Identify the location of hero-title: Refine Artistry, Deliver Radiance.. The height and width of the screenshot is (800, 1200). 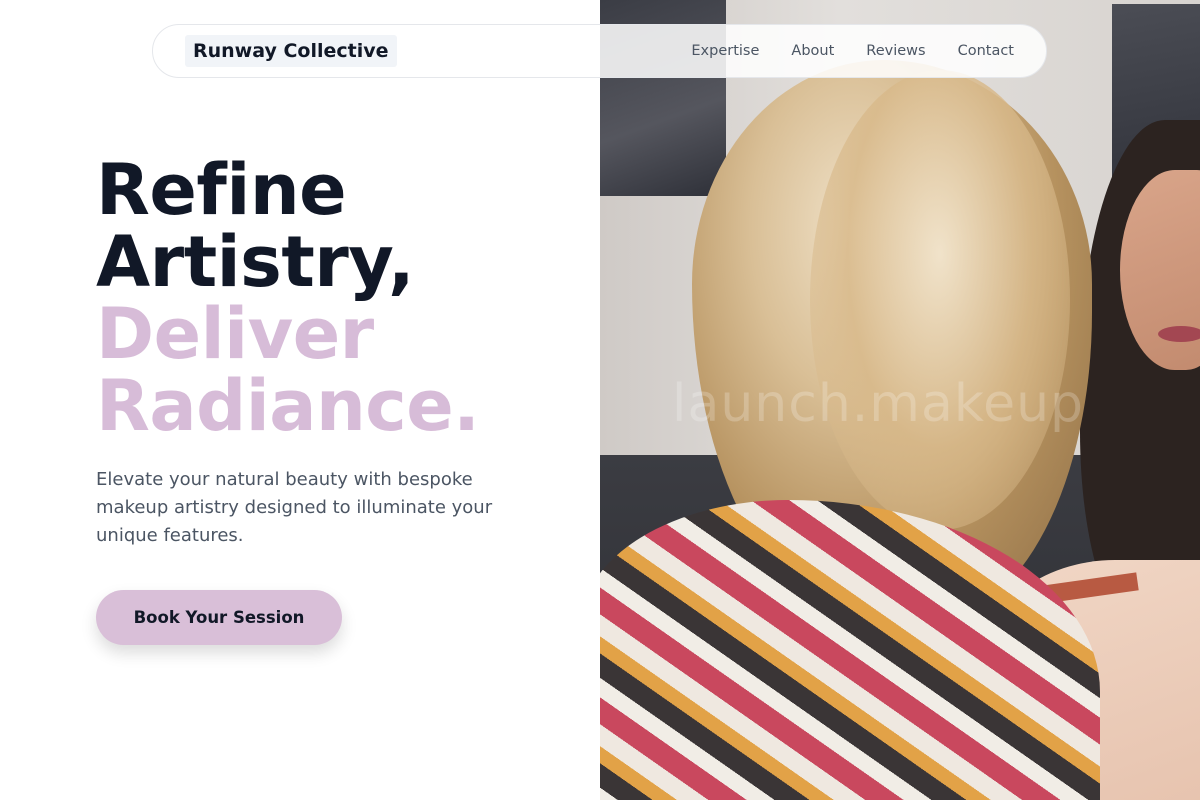
(288, 298).